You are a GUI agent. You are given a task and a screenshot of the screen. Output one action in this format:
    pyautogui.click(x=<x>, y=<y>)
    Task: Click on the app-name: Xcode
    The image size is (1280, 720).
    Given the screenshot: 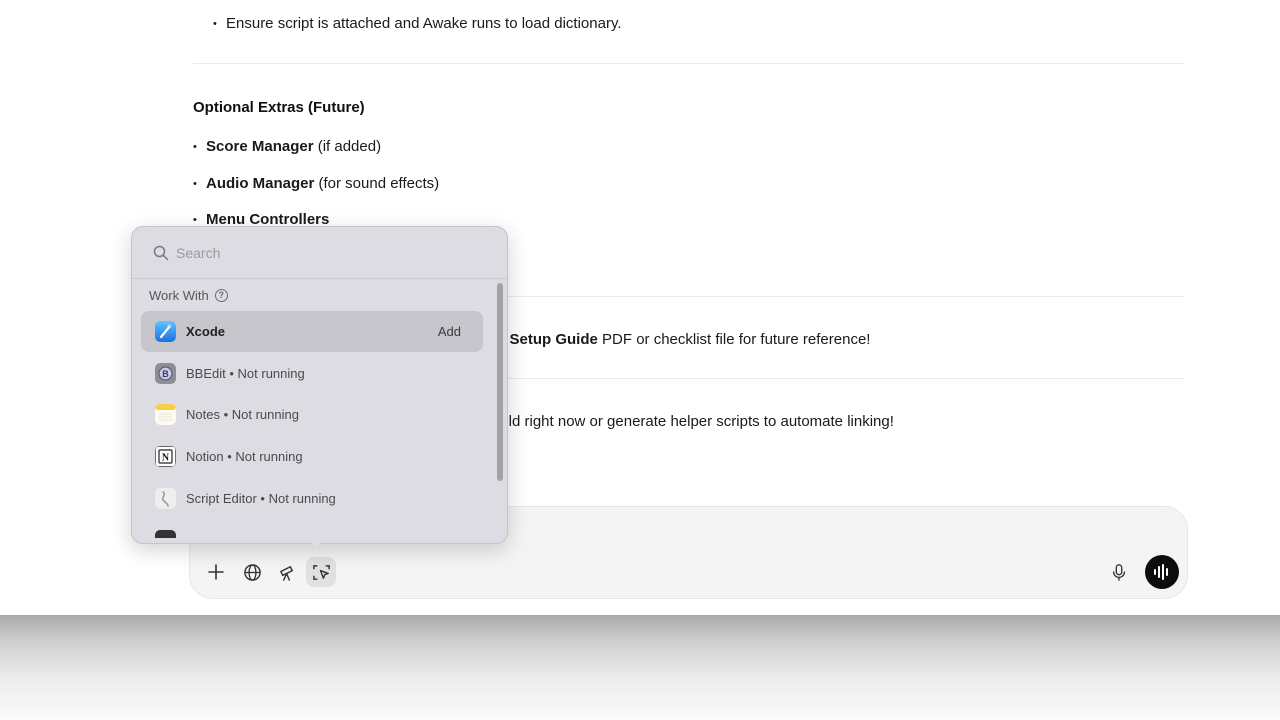 What is the action you would take?
    pyautogui.click(x=206, y=331)
    